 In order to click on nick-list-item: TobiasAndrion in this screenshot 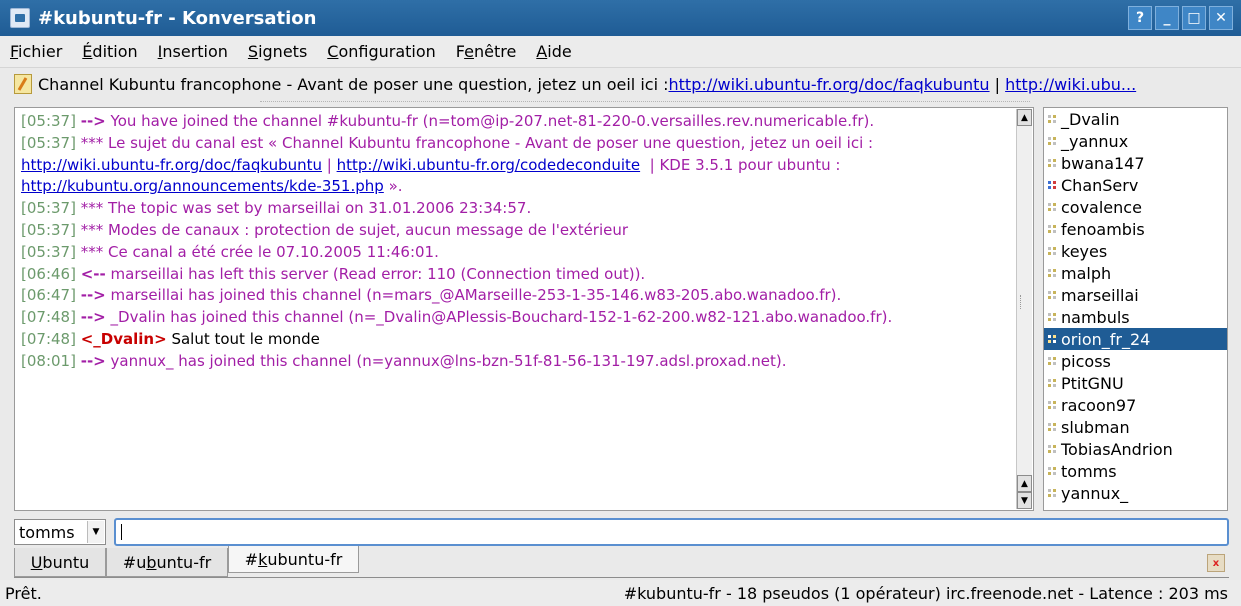, I will do `click(1135, 449)`.